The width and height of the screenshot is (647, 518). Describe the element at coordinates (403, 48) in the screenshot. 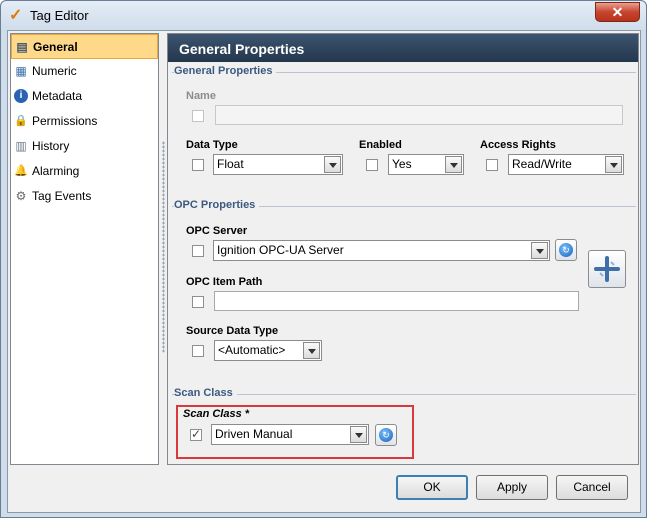

I see `panel-header: General Properties` at that location.